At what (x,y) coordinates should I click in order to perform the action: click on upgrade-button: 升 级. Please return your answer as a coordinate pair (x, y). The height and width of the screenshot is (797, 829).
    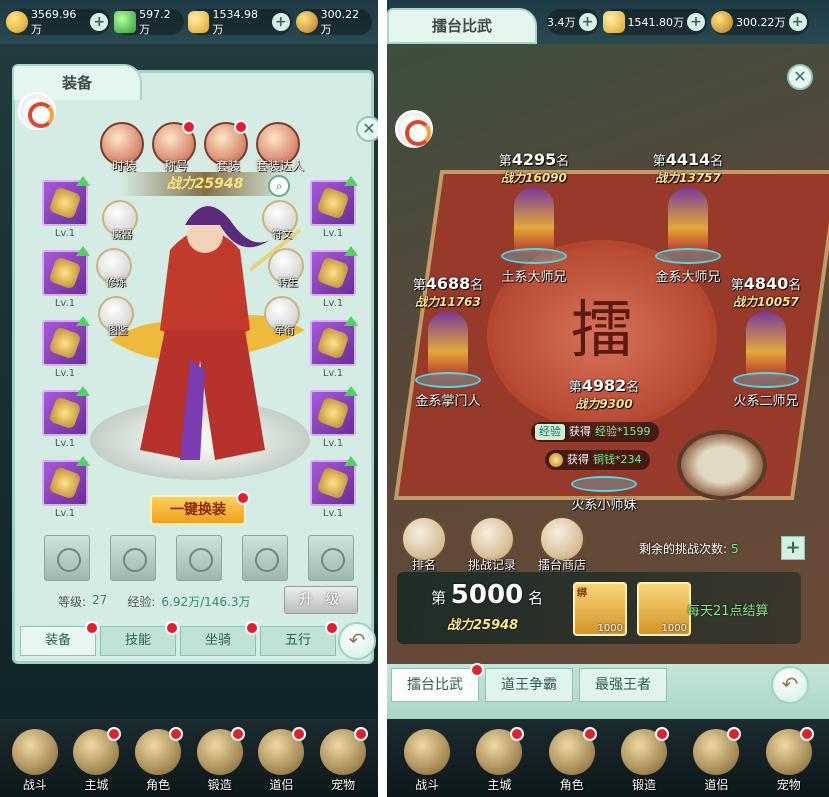
    Looking at the image, I should click on (321, 600).